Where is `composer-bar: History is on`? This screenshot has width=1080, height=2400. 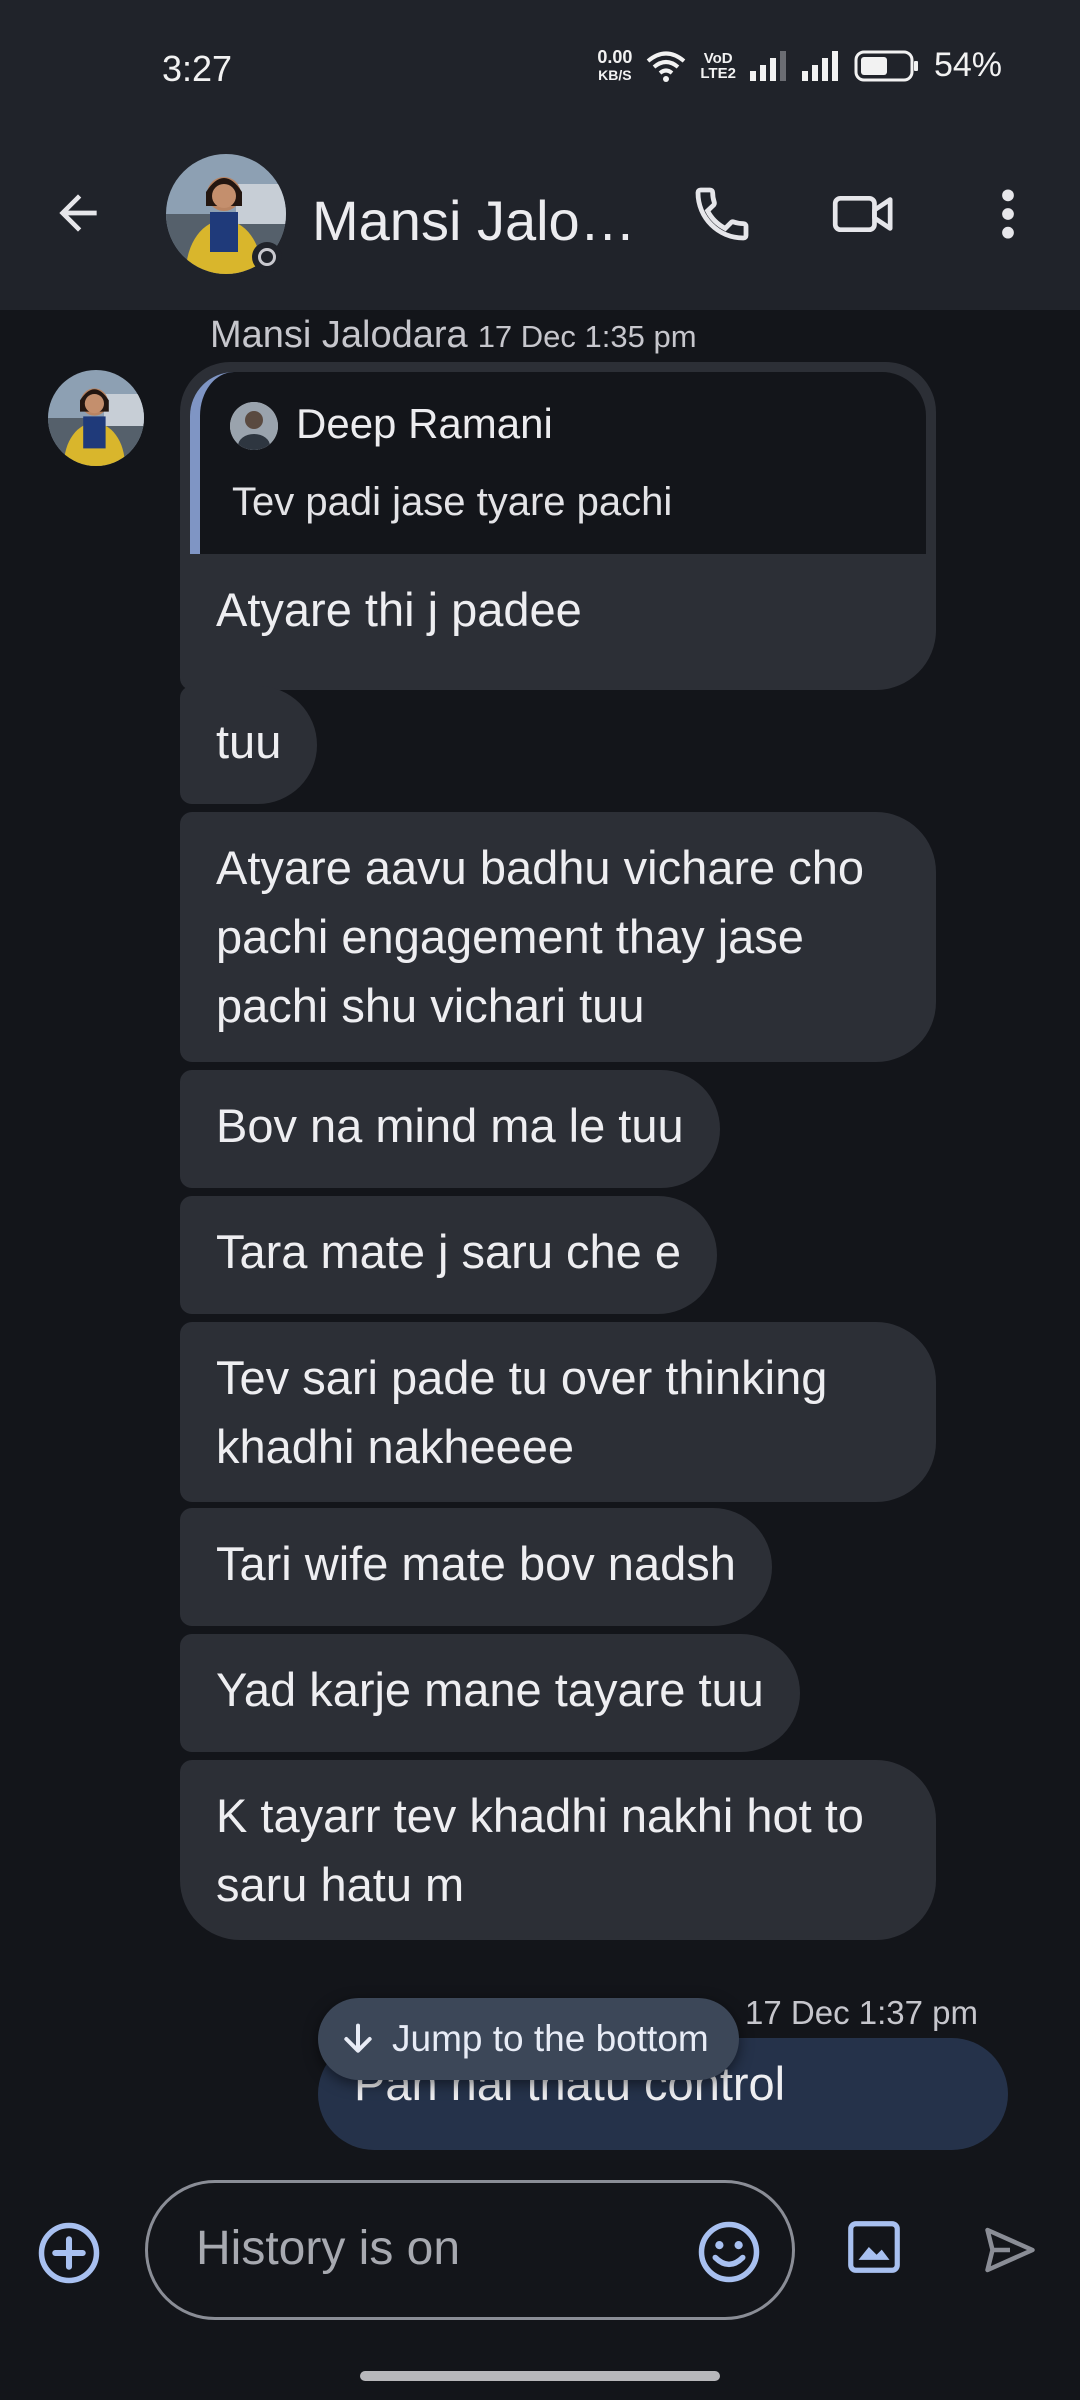
composer-bar: History is on is located at coordinates (540, 2275).